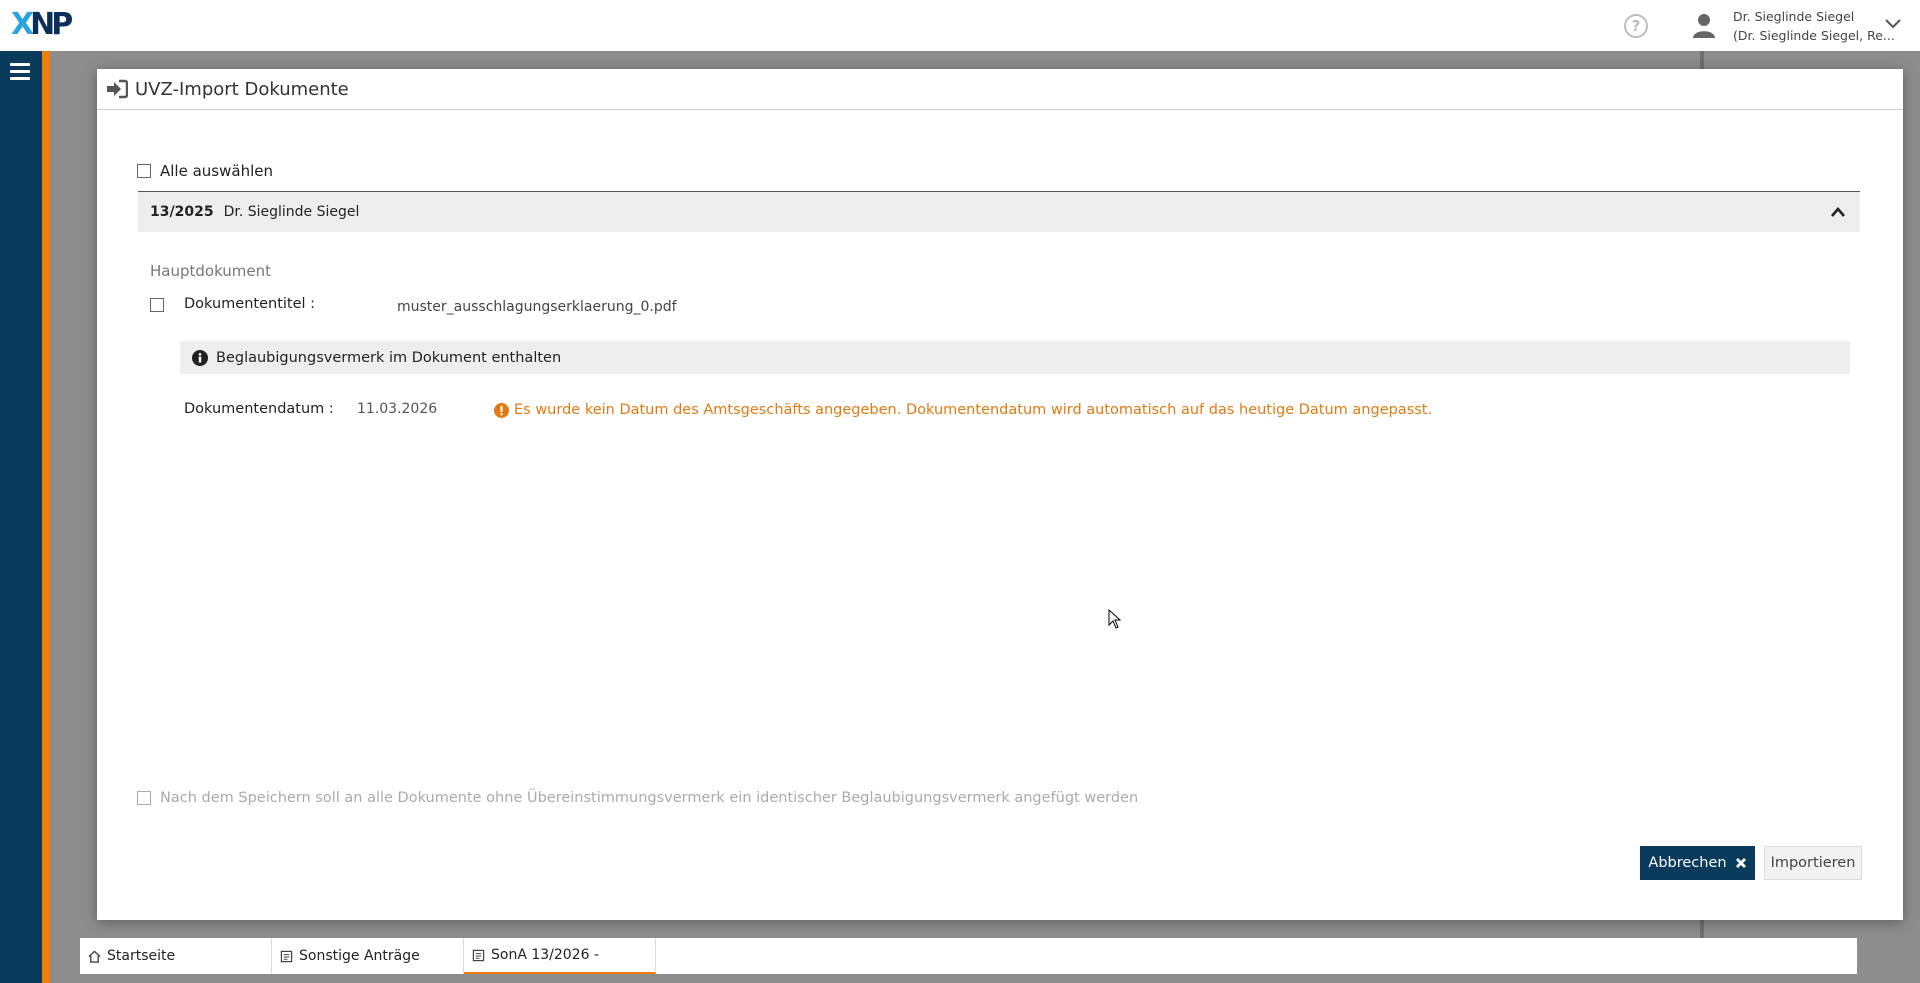  Describe the element at coordinates (242, 89) in the screenshot. I see `dialog-title: UVZ-Import Dokumente` at that location.